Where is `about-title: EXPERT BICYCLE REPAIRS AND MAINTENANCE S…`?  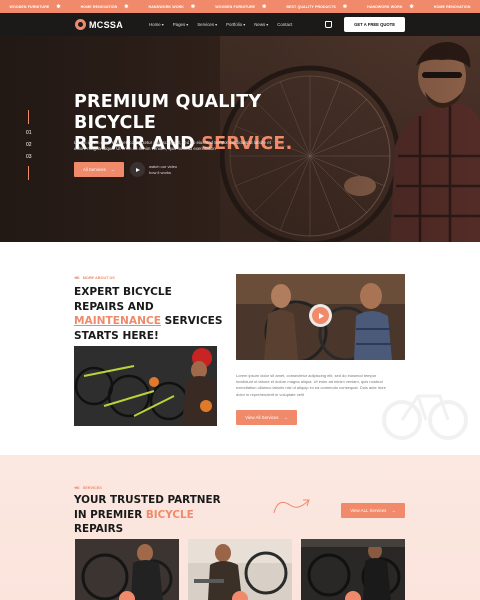 about-title: EXPERT BICYCLE REPAIRS AND MAINTENANCE S… is located at coordinates (149, 314).